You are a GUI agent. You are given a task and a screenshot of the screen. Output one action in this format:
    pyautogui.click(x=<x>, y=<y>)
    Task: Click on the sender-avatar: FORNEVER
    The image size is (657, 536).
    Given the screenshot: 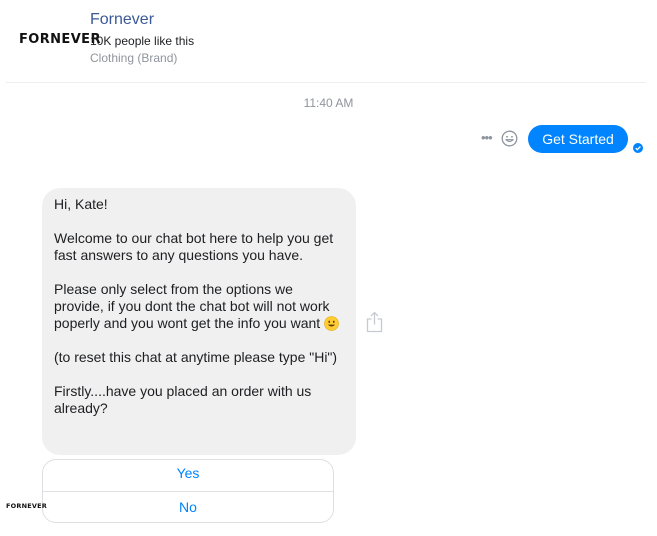 What is the action you would take?
    pyautogui.click(x=26, y=506)
    